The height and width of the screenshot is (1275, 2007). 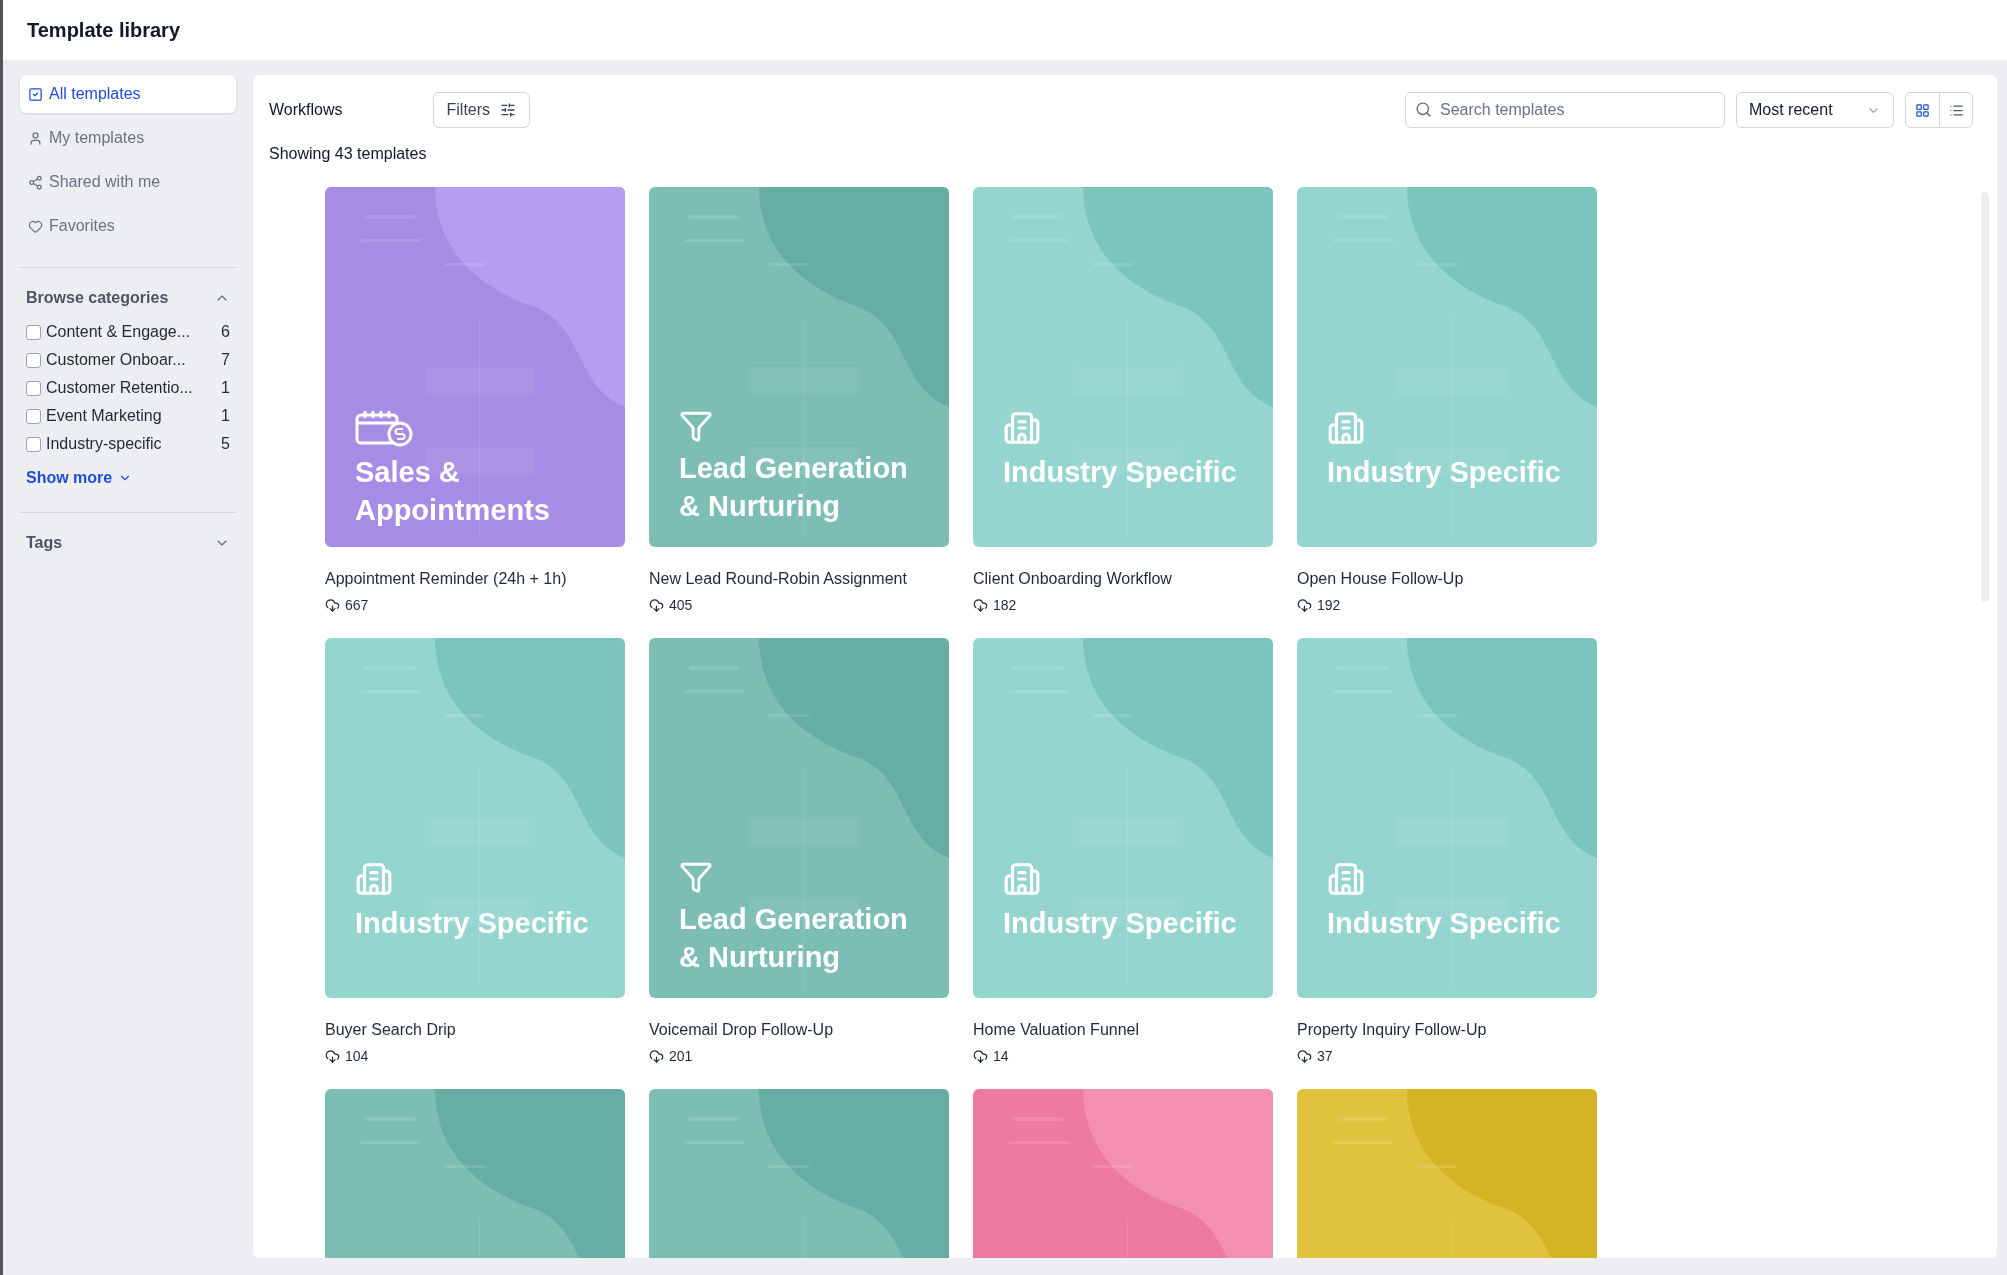 What do you see at coordinates (1447, 1030) in the screenshot?
I see `template-name: Property Inquiry Follow-Up` at bounding box center [1447, 1030].